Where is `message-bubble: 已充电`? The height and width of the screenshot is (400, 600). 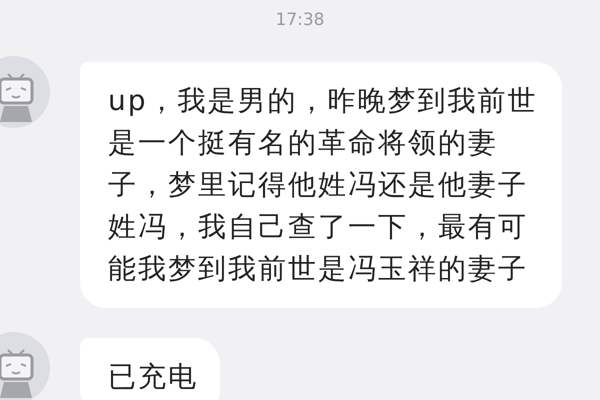
message-bubble: 已充电 is located at coordinates (150, 369).